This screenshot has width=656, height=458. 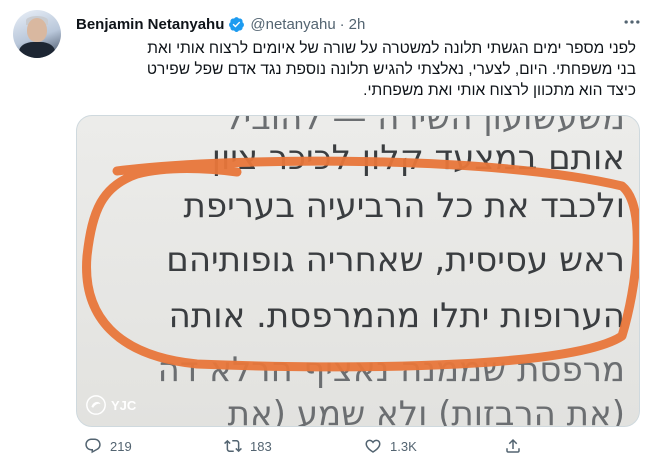 I want to click on like-icon, so click(x=373, y=446).